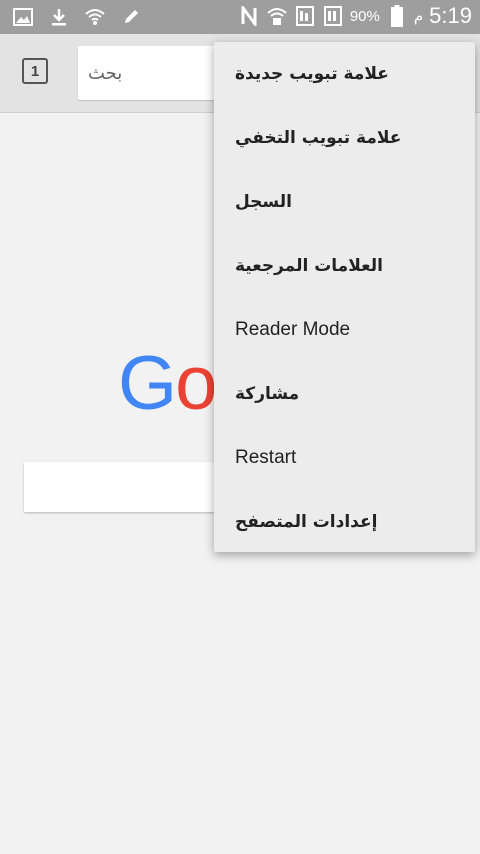  Describe the element at coordinates (309, 266) in the screenshot. I see `menu-item-label: العلامات المرجعية` at that location.